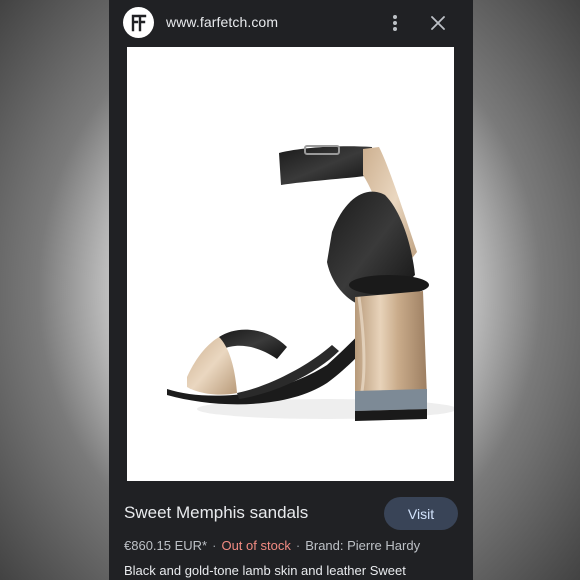 This screenshot has height=580, width=580. I want to click on stock-status: Out of stock, so click(256, 545).